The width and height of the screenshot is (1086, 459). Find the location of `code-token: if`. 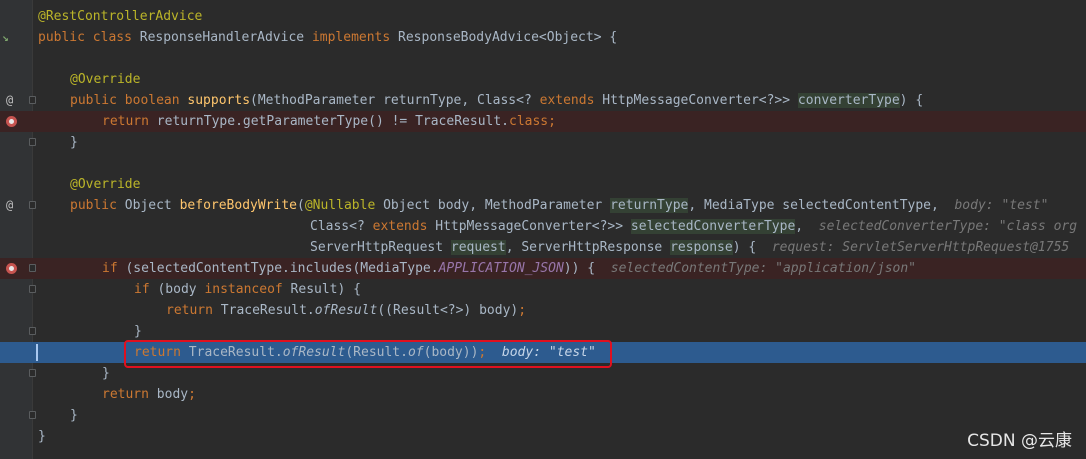

code-token: if is located at coordinates (114, 268).